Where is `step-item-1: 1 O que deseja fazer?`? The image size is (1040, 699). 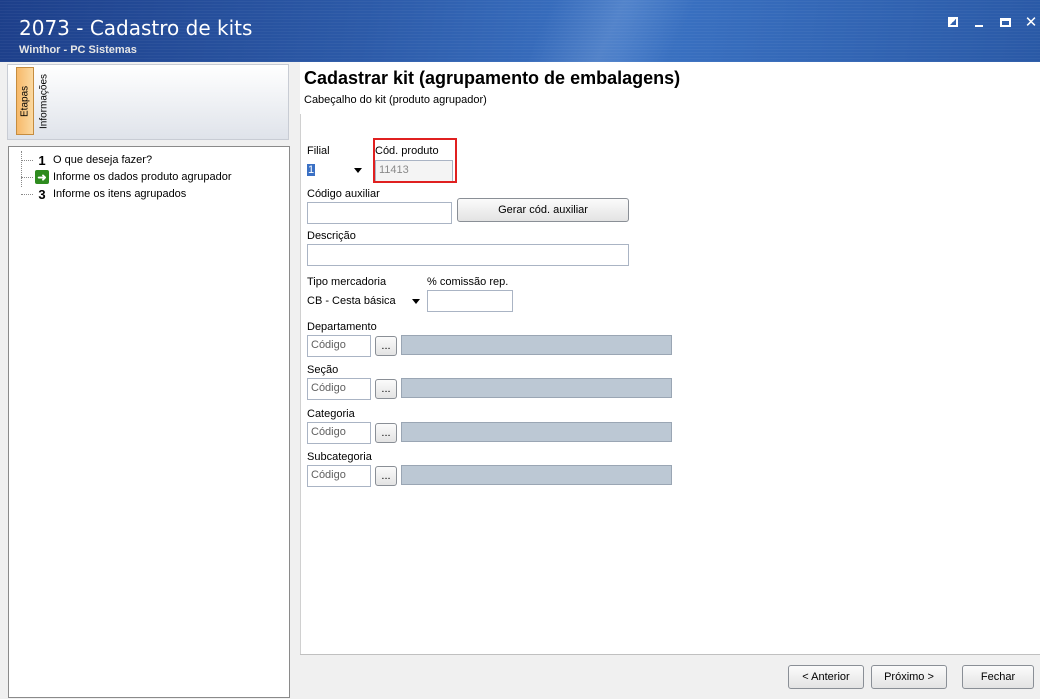
step-item-1: 1 O que deseja fazer? is located at coordinates (86, 160).